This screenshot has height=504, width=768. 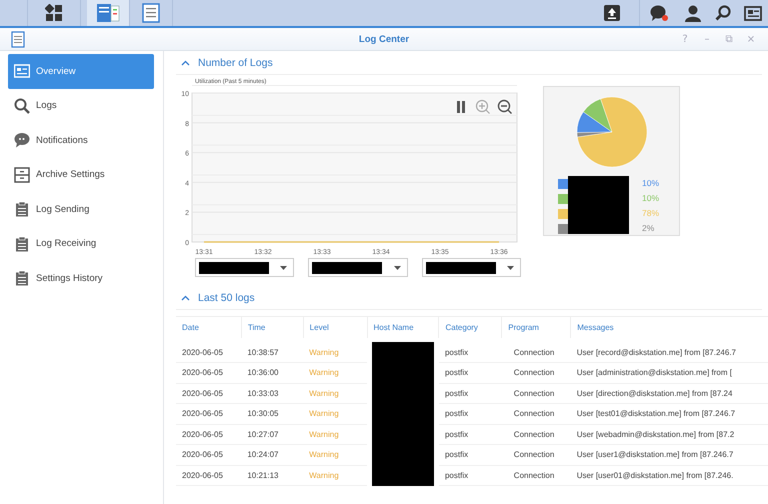 What do you see at coordinates (685, 39) in the screenshot?
I see `window-control: ?` at bounding box center [685, 39].